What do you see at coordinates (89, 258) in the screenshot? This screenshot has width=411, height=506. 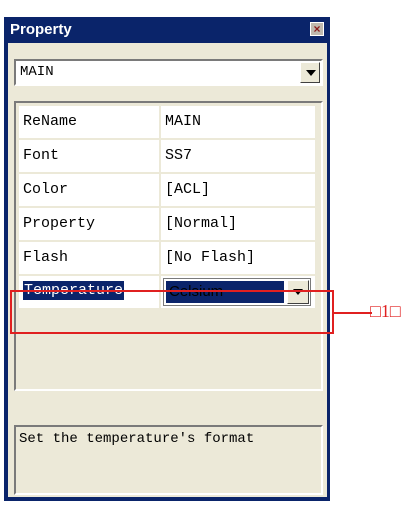 I see `property-name-cell: Flash` at bounding box center [89, 258].